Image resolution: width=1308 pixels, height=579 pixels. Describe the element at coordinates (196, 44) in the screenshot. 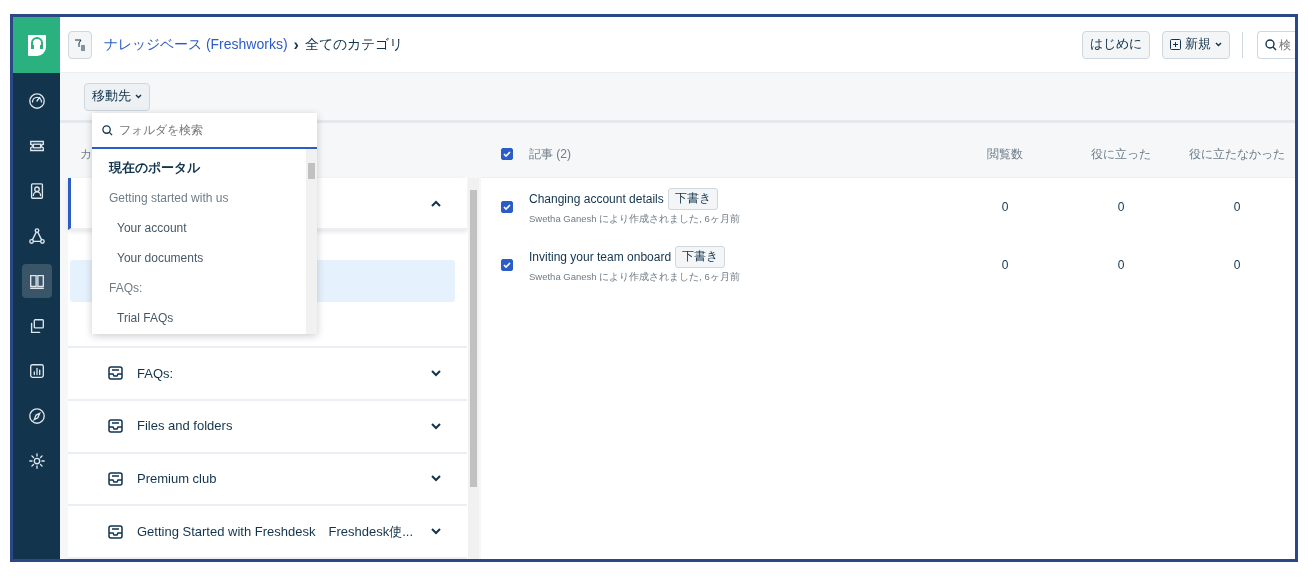

I see `breadcrumb-link: ナレッジベース (Freshworks)` at that location.